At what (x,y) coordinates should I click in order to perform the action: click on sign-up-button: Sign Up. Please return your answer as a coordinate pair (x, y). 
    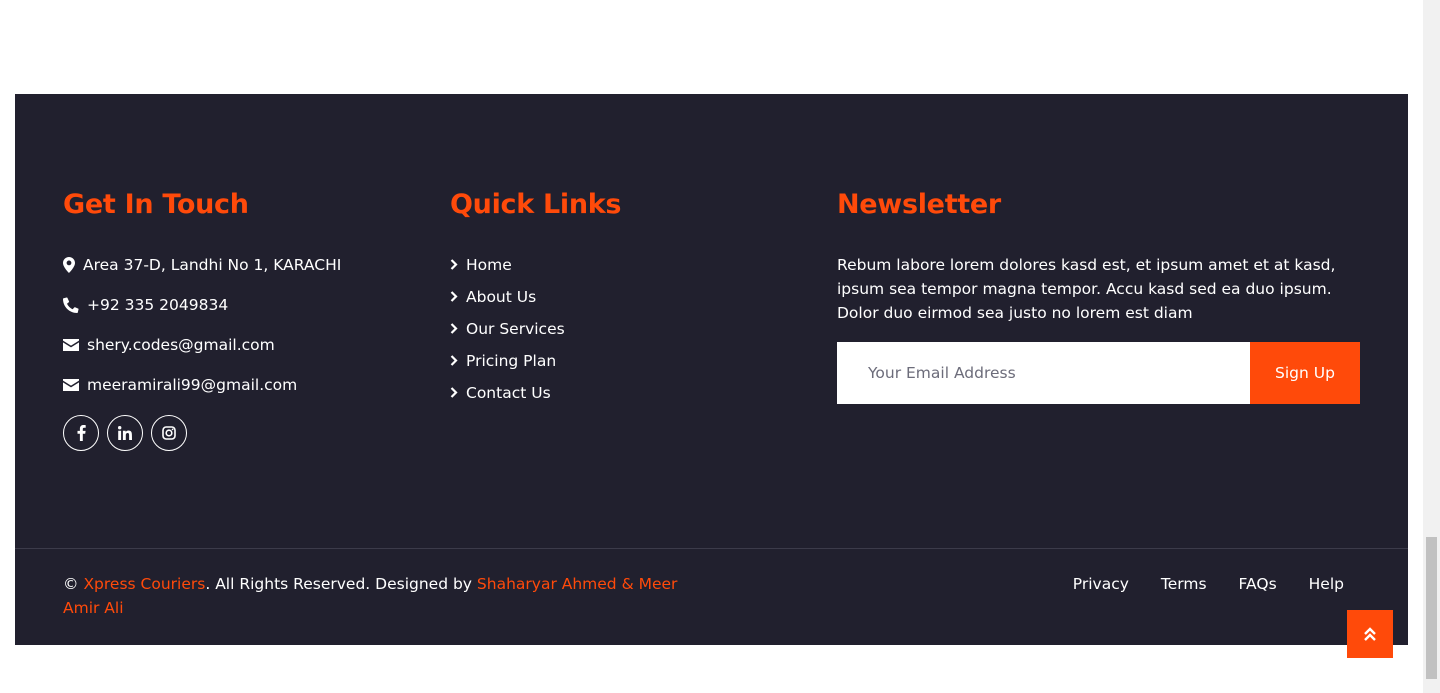
    Looking at the image, I should click on (1305, 373).